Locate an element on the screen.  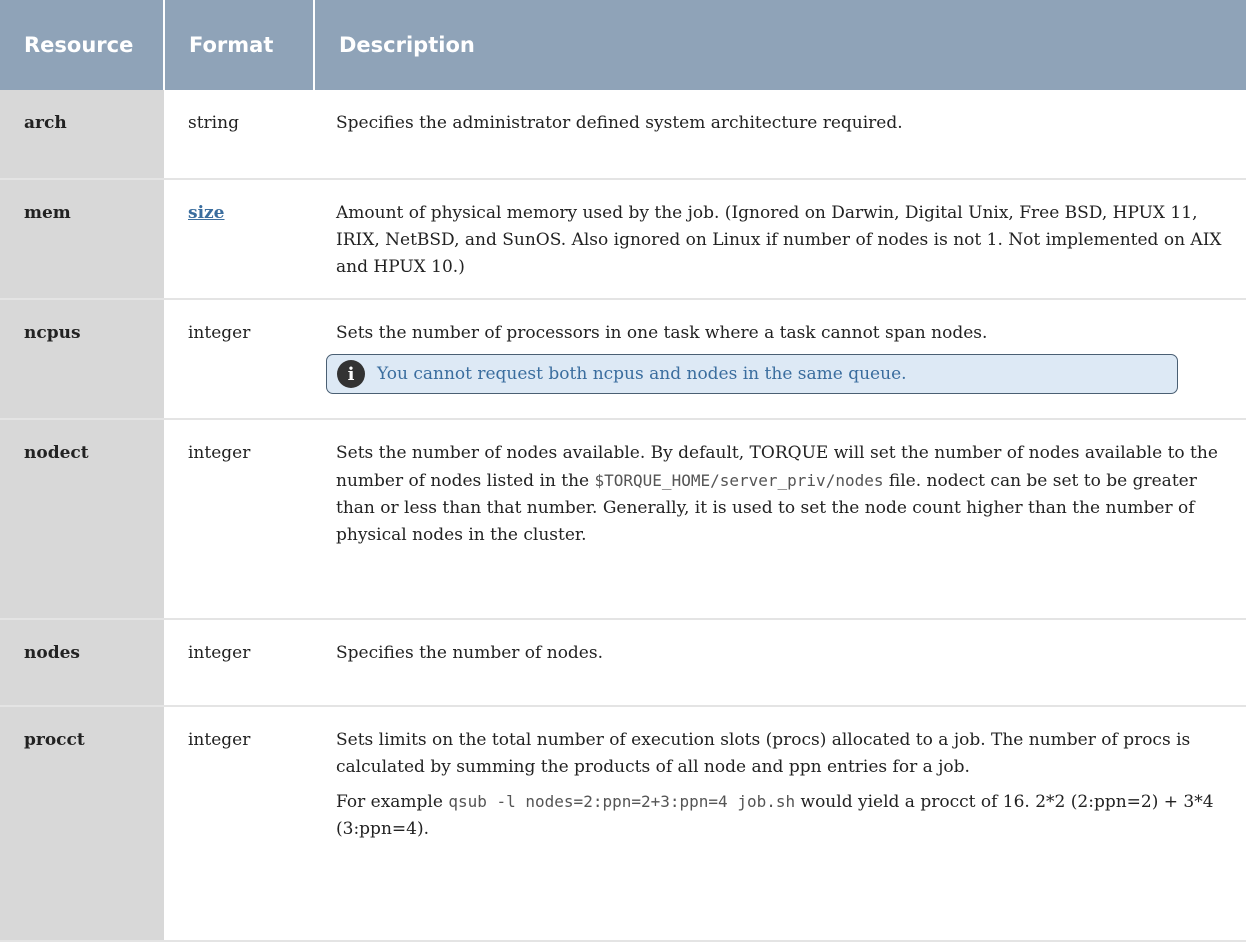
resource-name: procct is located at coordinates (82, 824).